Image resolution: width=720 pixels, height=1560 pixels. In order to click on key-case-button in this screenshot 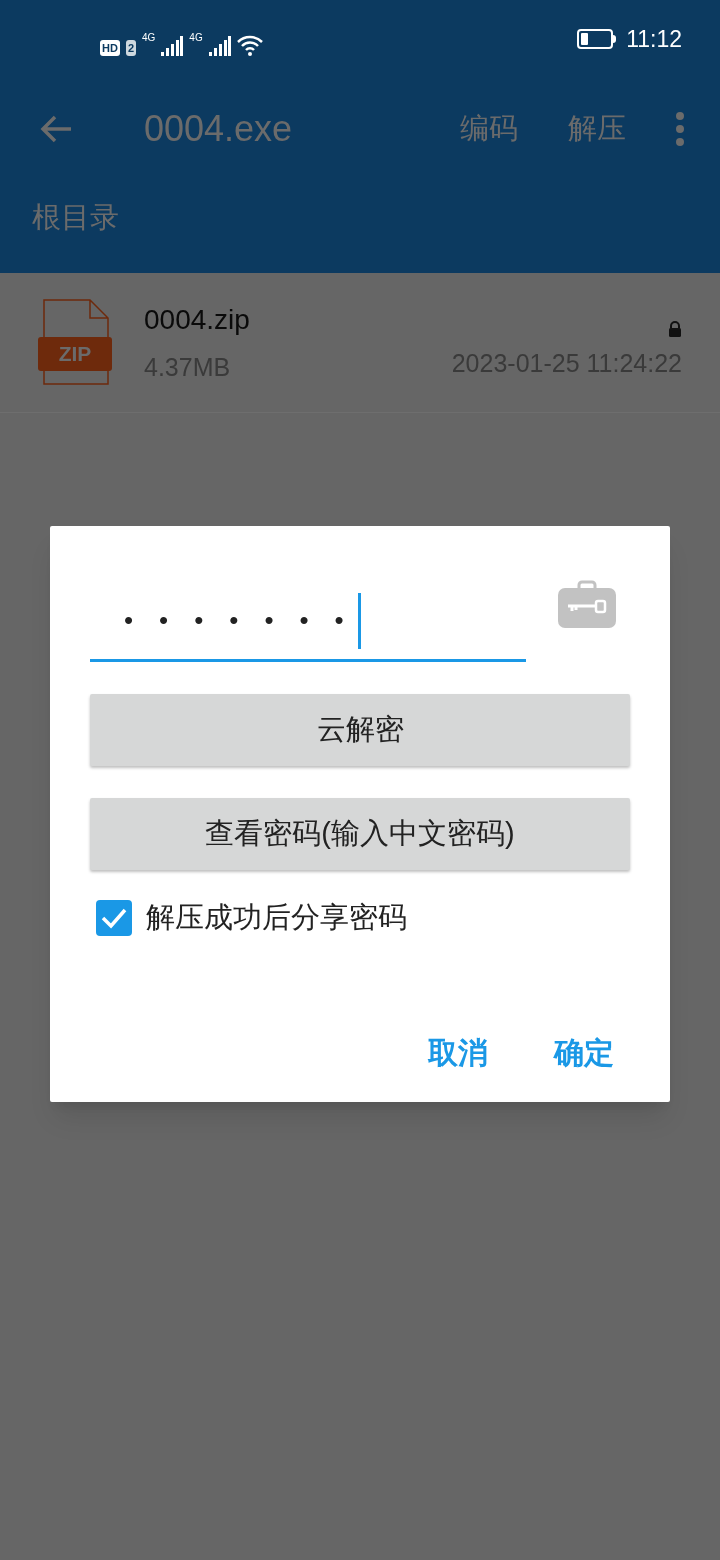, I will do `click(587, 604)`.